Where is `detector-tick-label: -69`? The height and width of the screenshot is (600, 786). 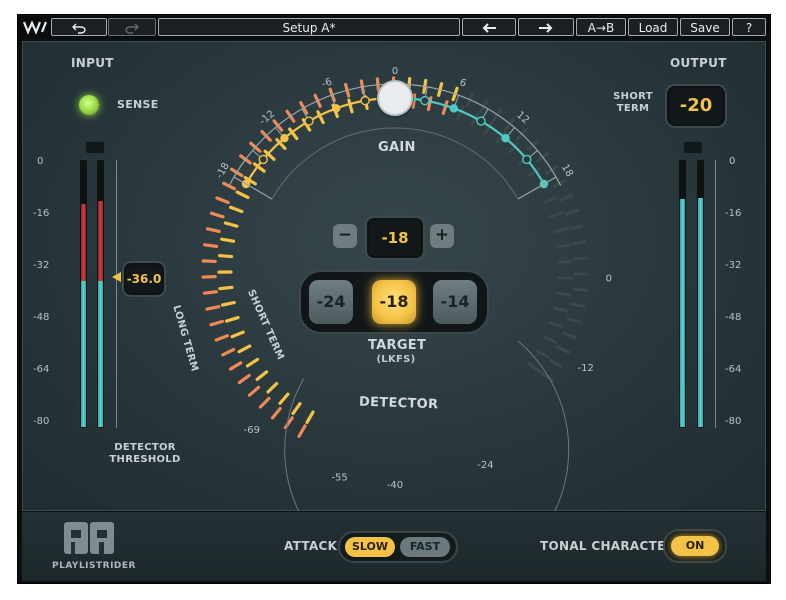
detector-tick-label: -69 is located at coordinates (252, 430).